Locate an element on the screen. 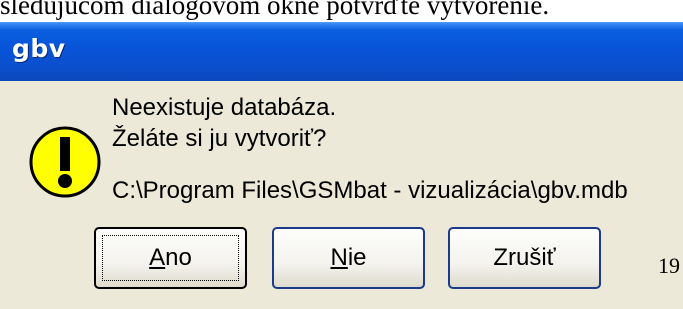 This screenshot has height=309, width=683. zrusit-button-label: Zrušiť is located at coordinates (524, 257).